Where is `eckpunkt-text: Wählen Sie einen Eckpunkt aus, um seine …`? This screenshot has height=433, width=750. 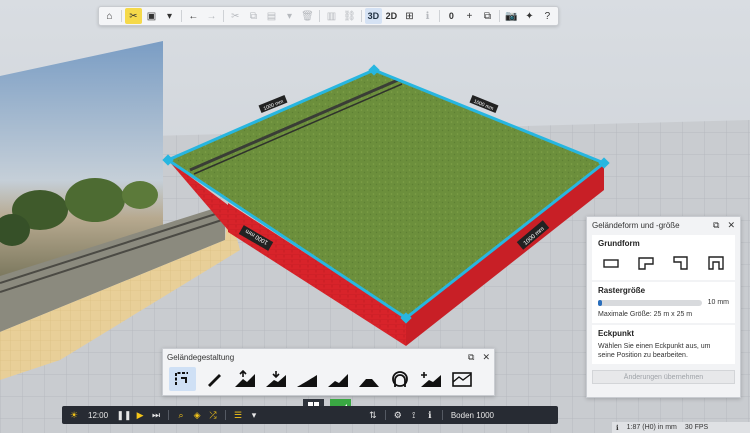 eckpunkt-text: Wählen Sie einen Eckpunkt aus, um seine … is located at coordinates (654, 351).